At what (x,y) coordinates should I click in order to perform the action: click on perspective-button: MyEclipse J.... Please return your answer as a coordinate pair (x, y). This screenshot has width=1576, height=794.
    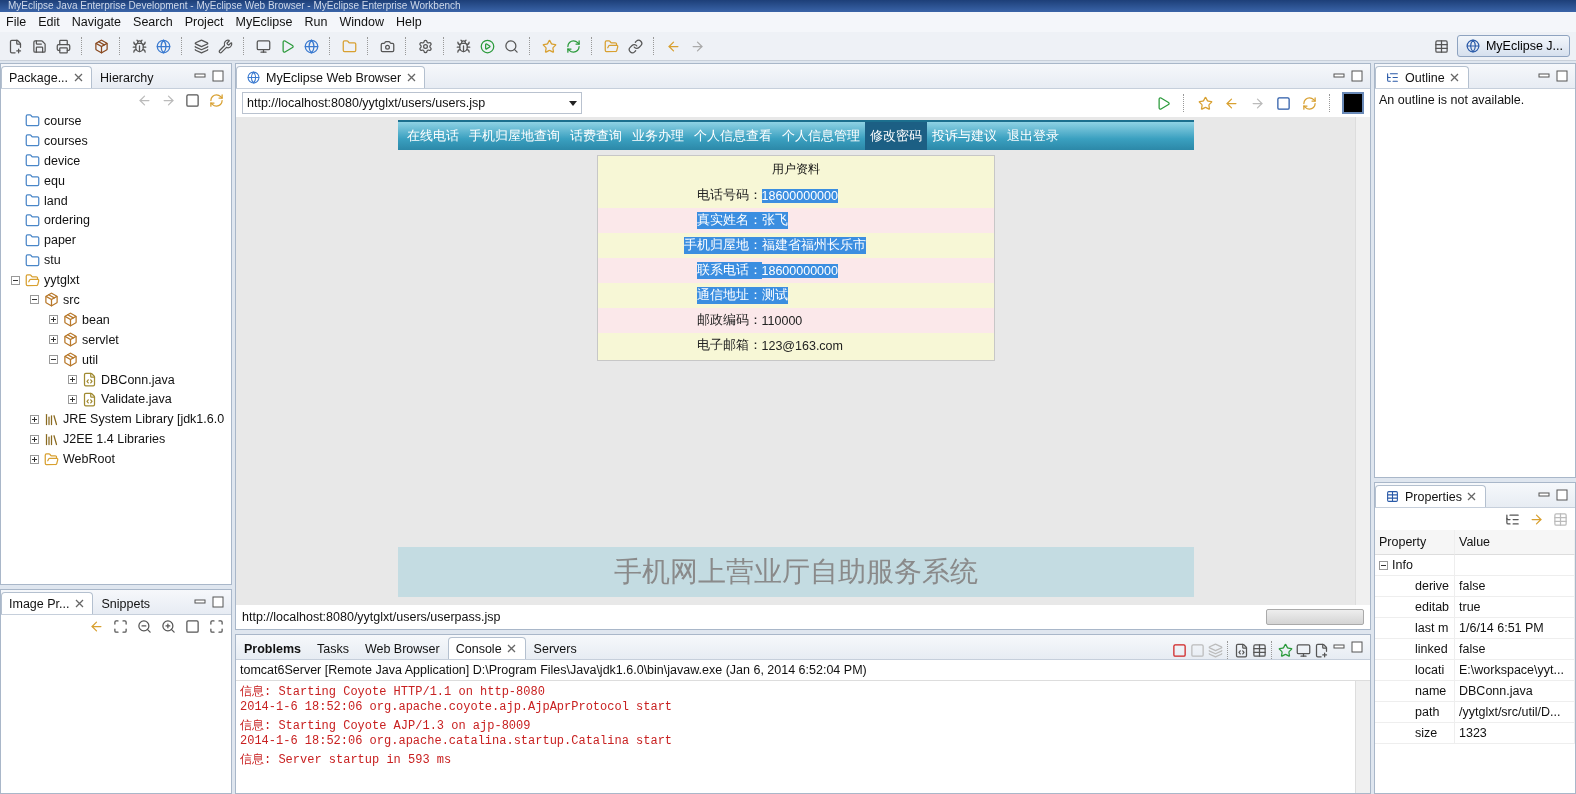
    Looking at the image, I should click on (1513, 46).